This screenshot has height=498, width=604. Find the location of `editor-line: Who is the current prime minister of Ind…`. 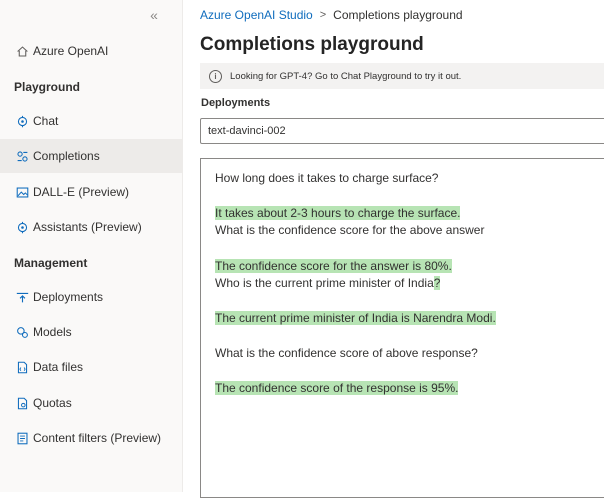

editor-line: Who is the current prime minister of Ind… is located at coordinates (328, 283).